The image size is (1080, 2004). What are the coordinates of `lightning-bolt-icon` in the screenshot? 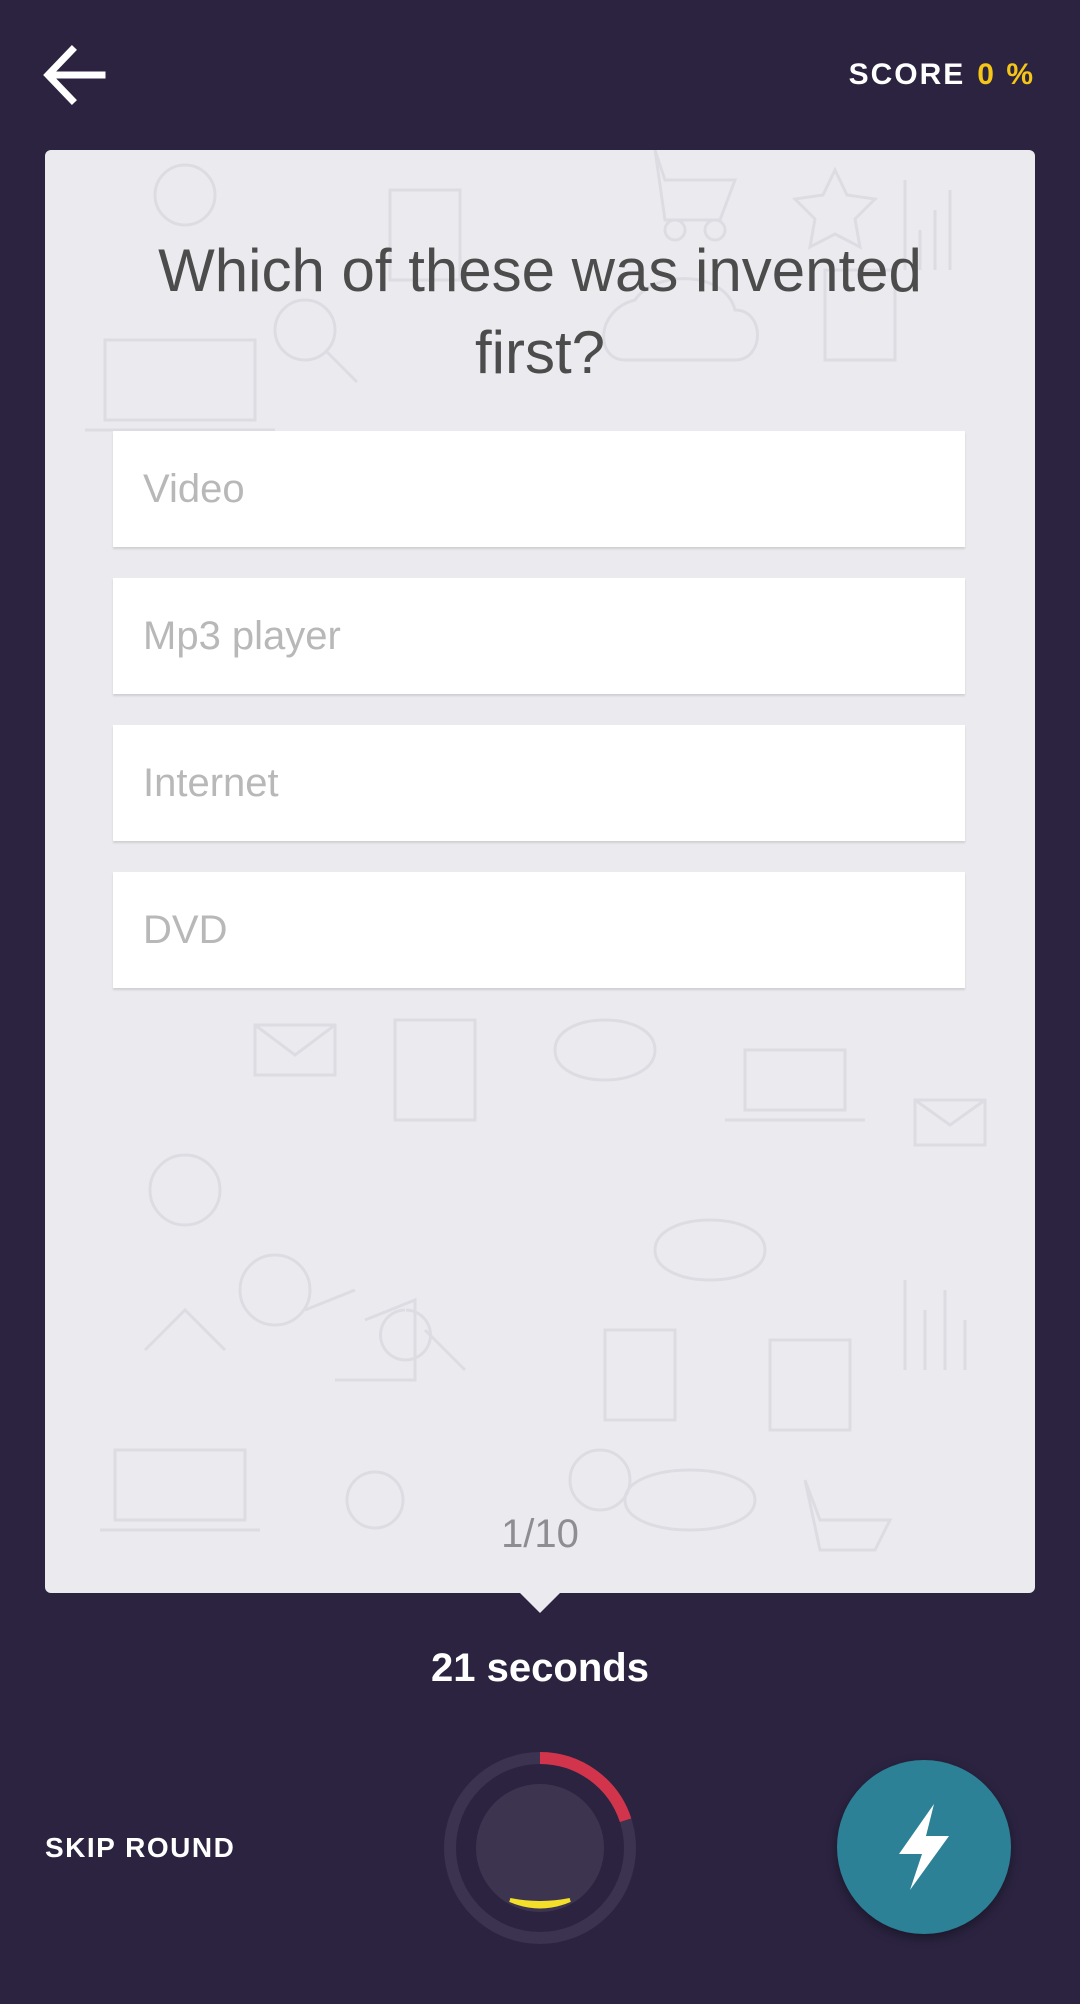 It's located at (924, 1847).